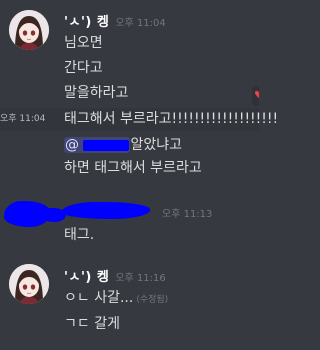 The height and width of the screenshot is (350, 320). I want to click on heart-icon: ♥, so click(256, 95).